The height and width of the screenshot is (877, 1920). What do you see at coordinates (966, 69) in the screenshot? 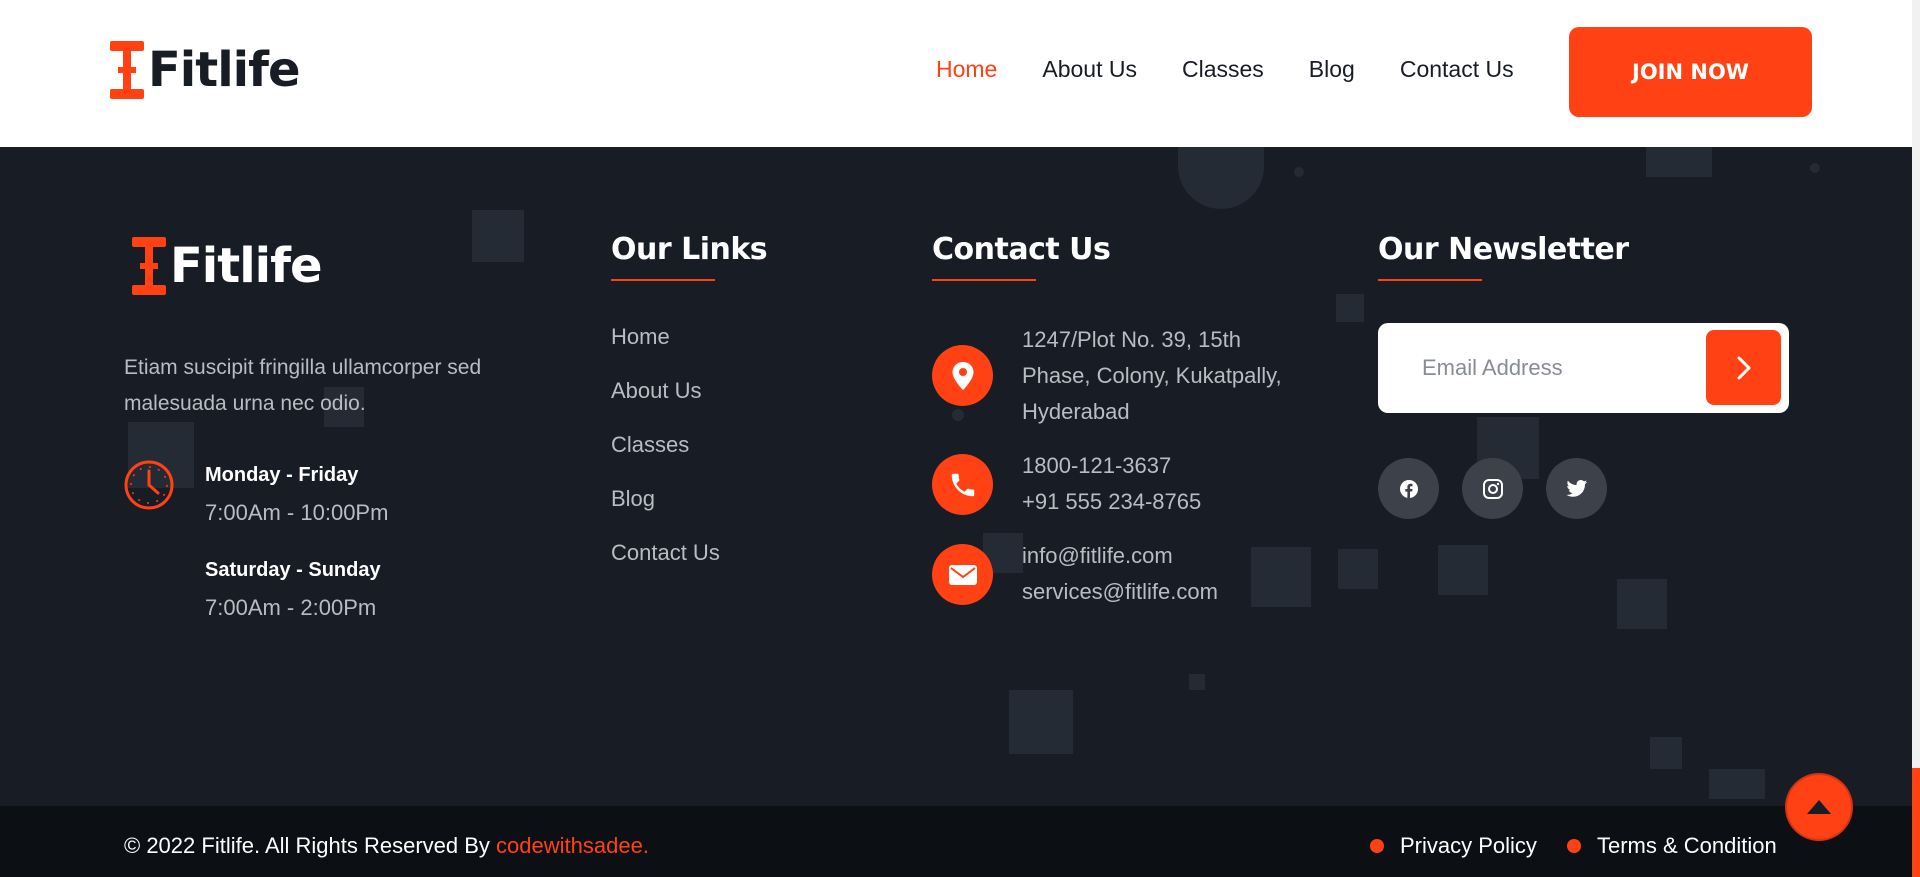
I see `nav-home: Home` at bounding box center [966, 69].